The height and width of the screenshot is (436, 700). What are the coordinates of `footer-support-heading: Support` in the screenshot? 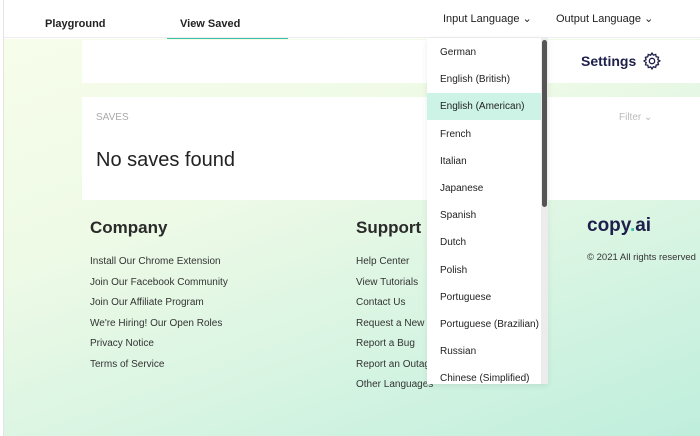 It's located at (389, 227).